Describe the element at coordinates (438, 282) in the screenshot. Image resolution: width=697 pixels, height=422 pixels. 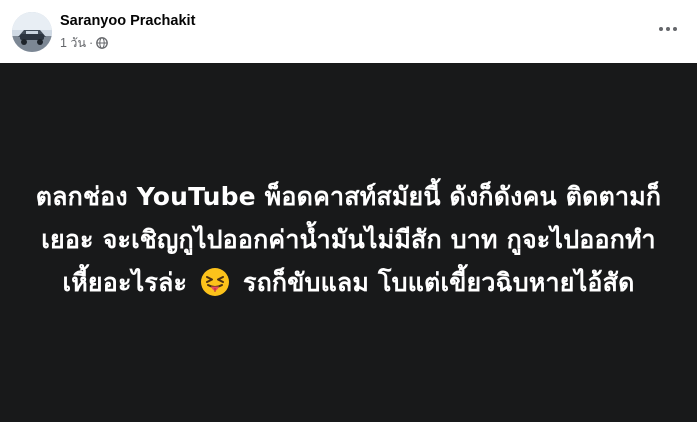
I see `post-text-part-2: รถก็ขับแลม โบแต่เขี้ยวฉิบหายไอ้สัด` at that location.